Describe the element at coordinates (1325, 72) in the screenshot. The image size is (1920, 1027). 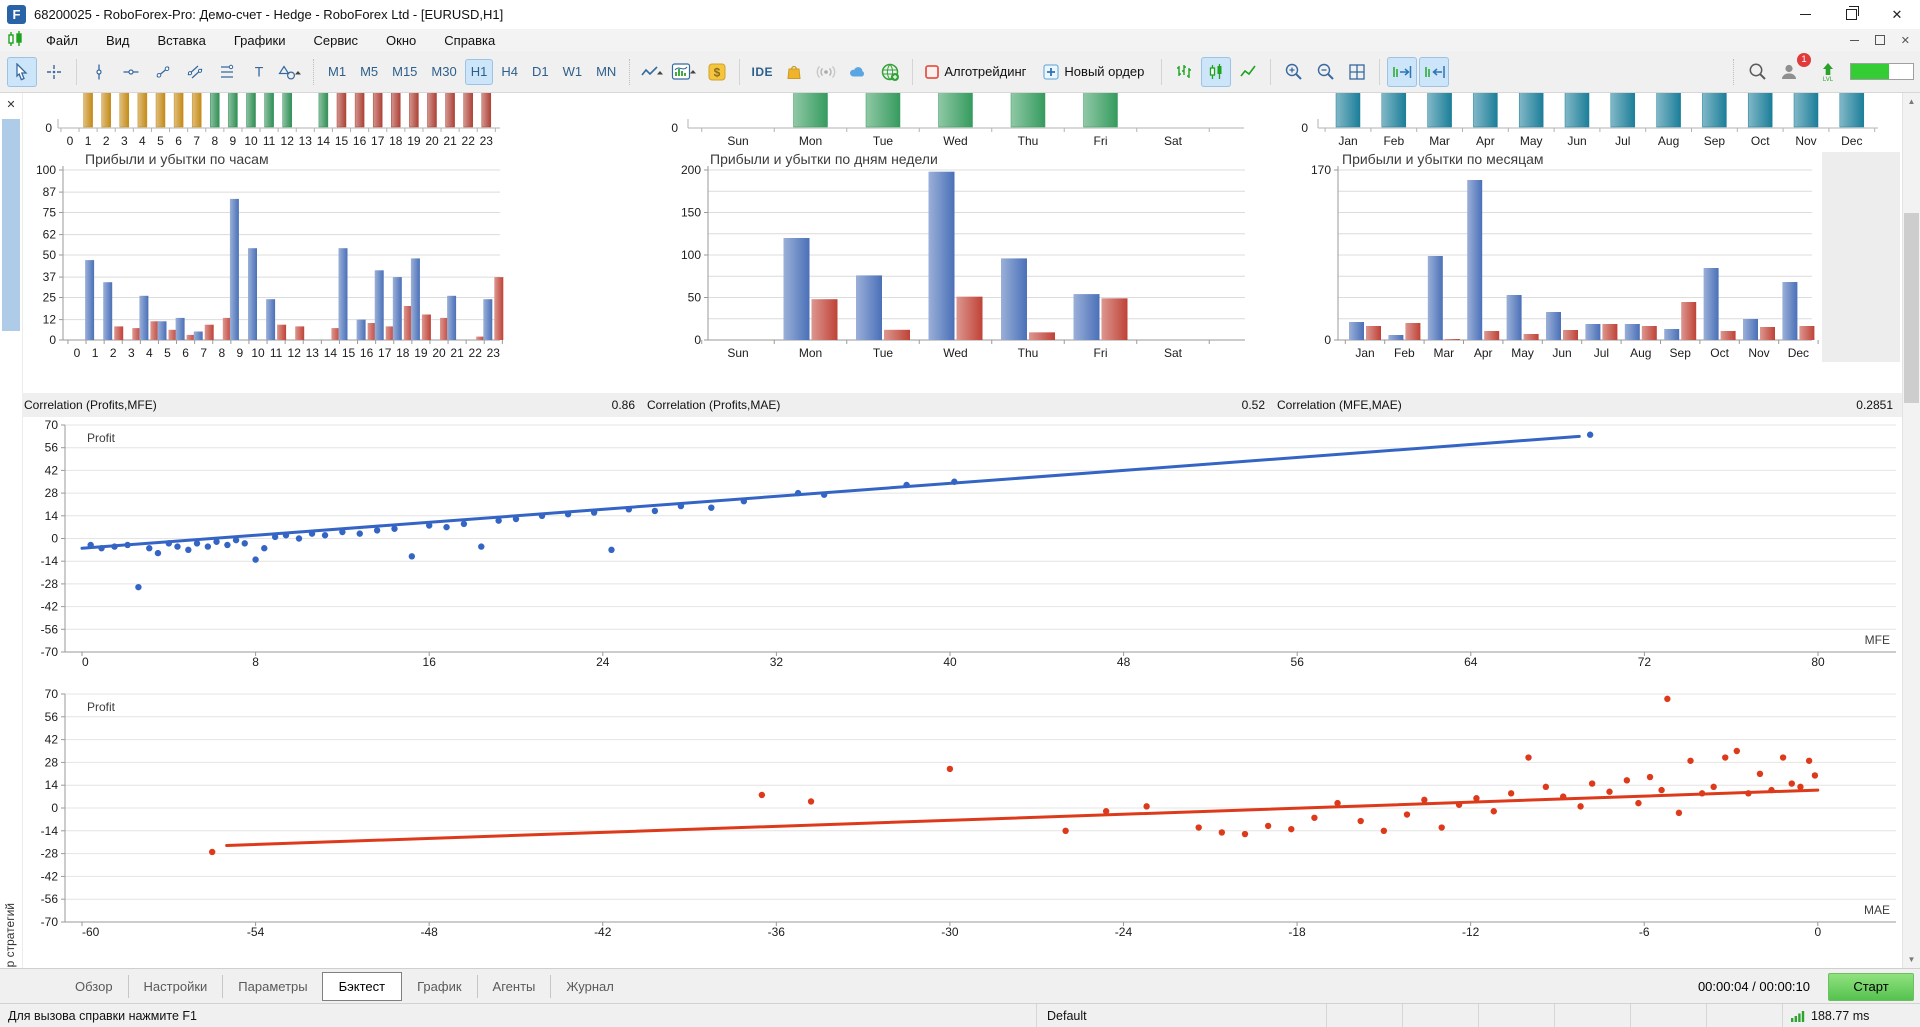
I see `zoom-out-button` at that location.